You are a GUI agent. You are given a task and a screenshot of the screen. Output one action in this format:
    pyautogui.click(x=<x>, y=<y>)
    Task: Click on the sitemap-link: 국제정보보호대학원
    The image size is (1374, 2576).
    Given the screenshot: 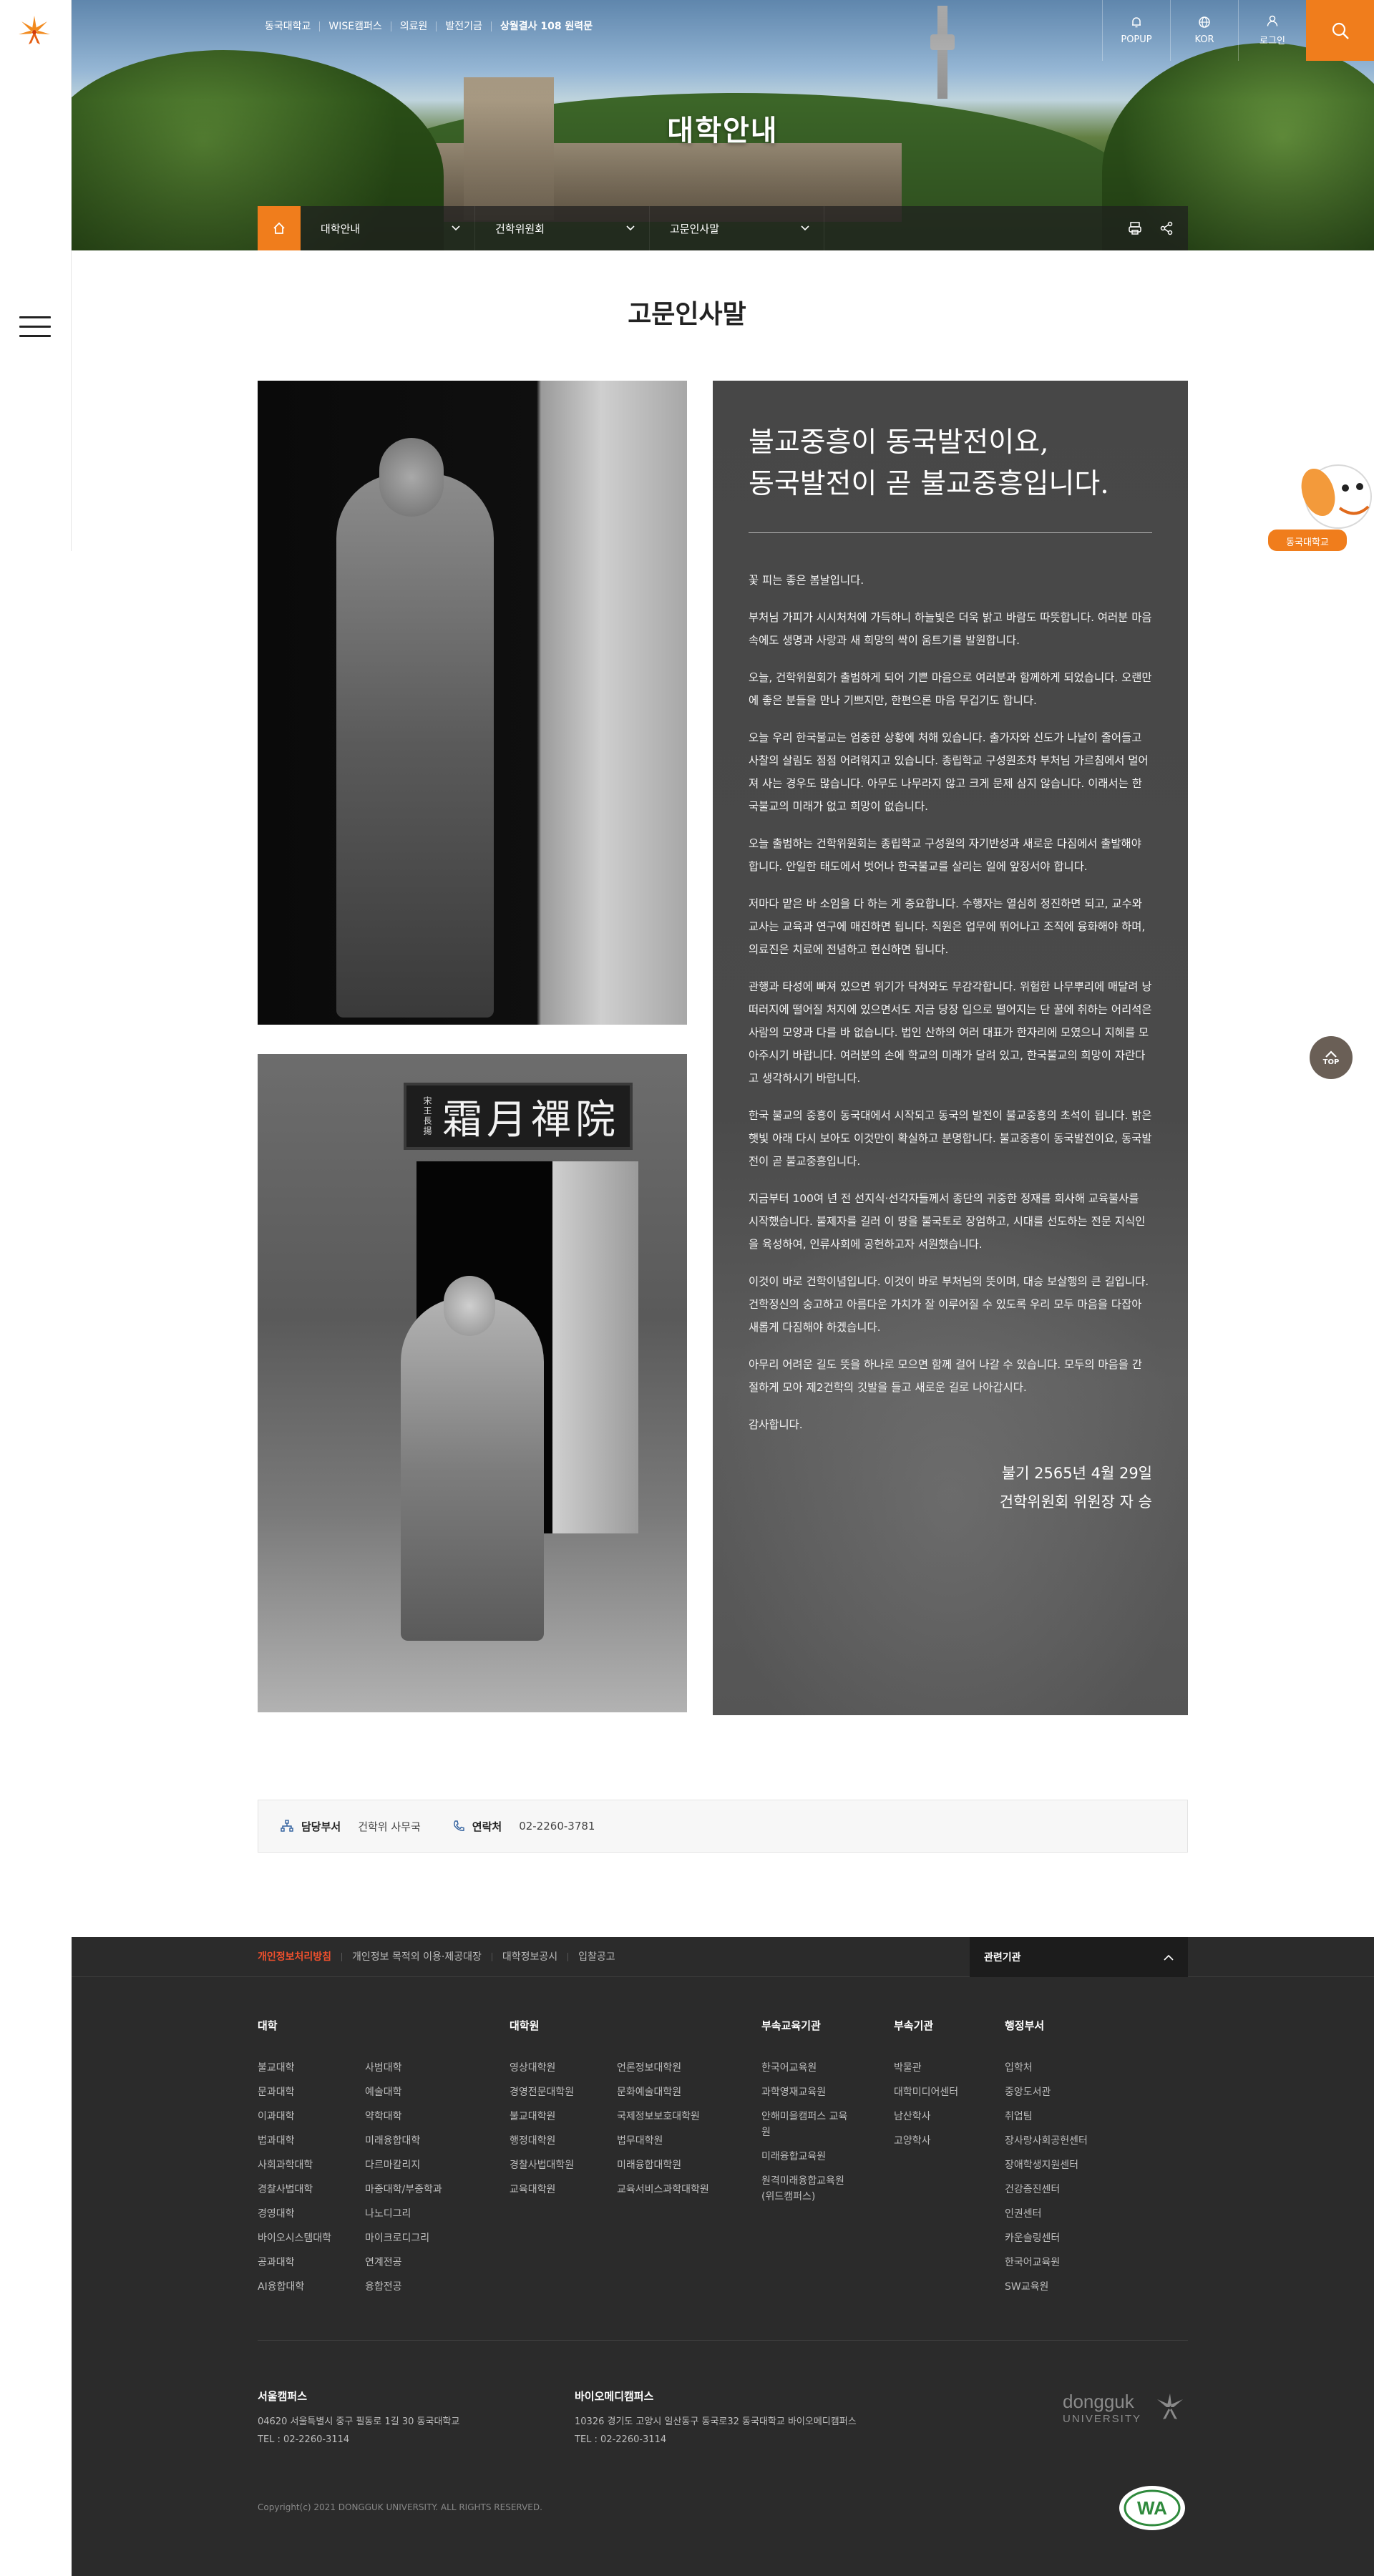 What is the action you would take?
    pyautogui.click(x=688, y=2116)
    